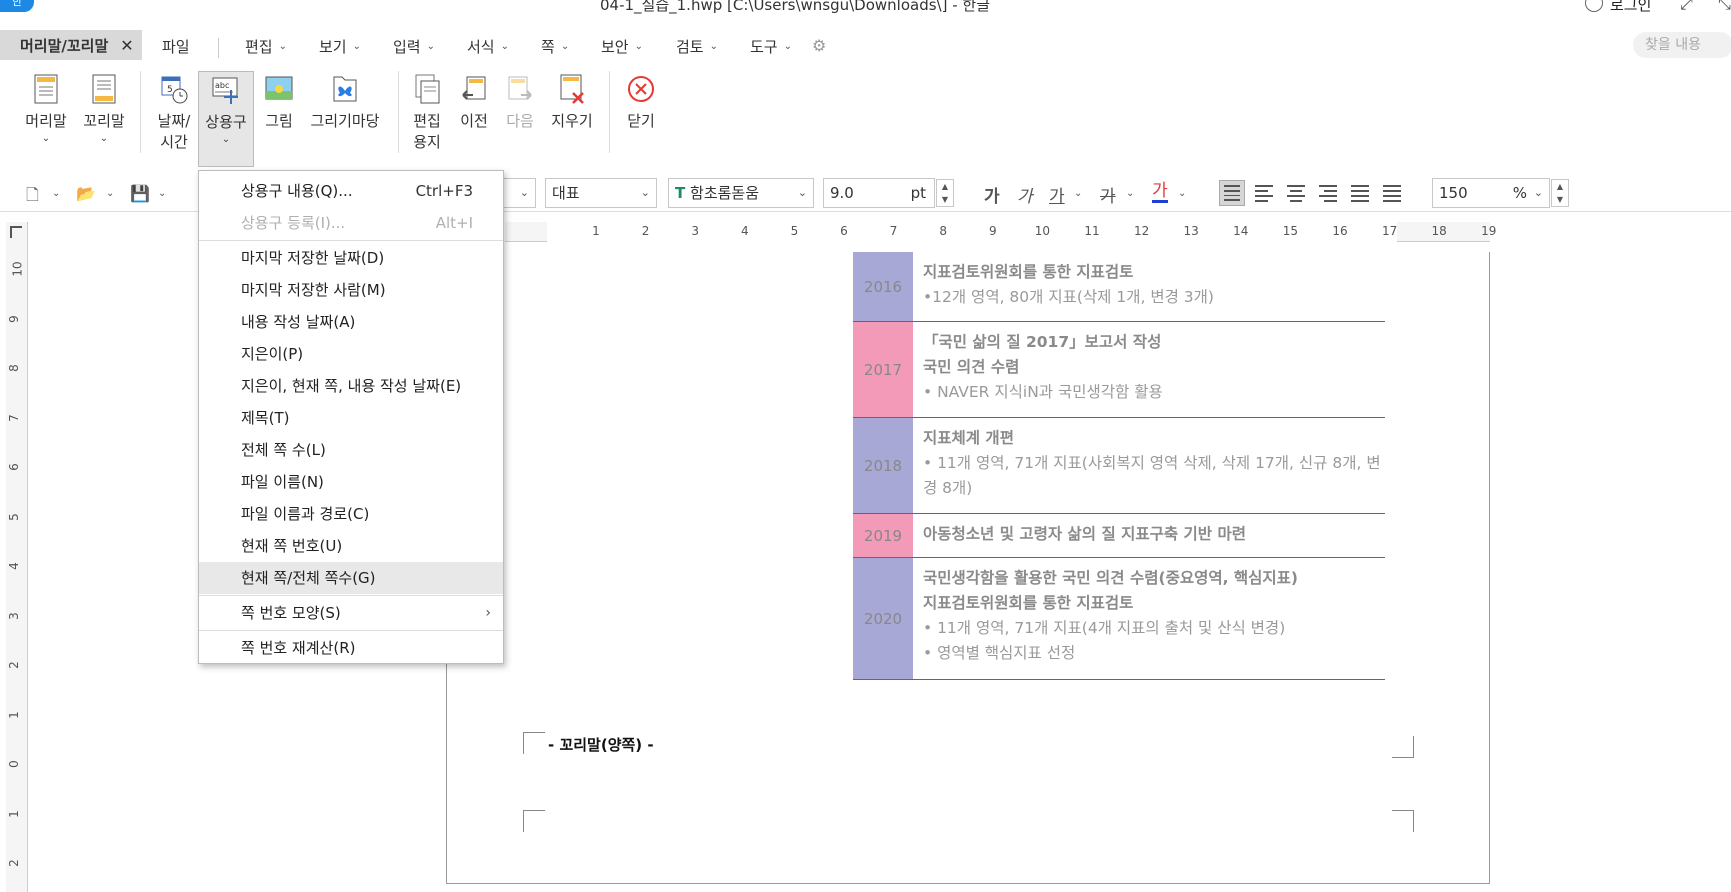 This screenshot has height=892, width=1731. I want to click on dropdown-item: 내용 작성 날짜(A), so click(351, 322).